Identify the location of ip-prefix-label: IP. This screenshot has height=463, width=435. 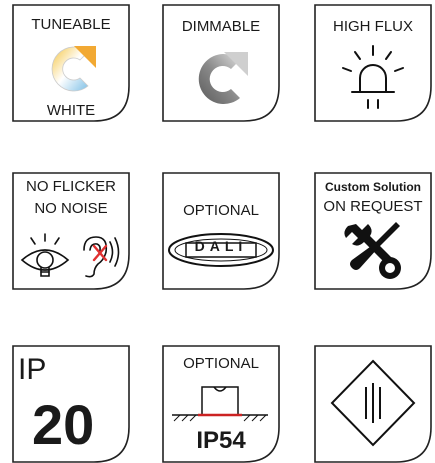
(32, 369).